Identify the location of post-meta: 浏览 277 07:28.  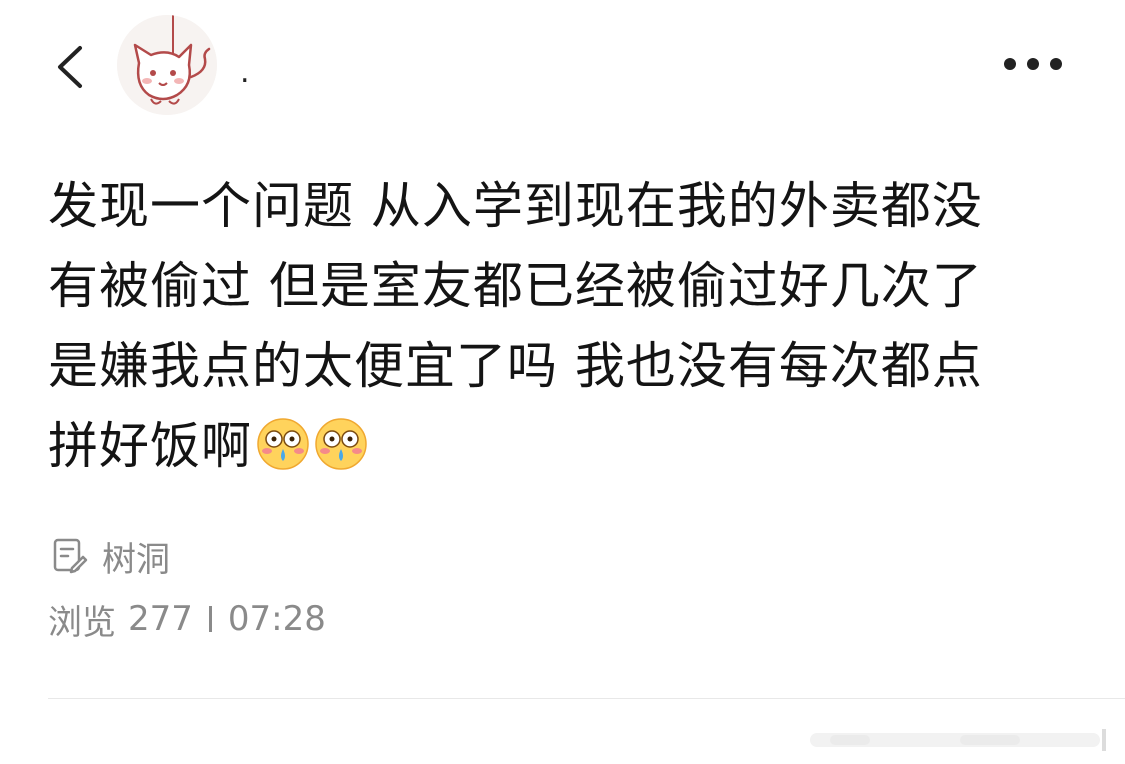
(187, 620).